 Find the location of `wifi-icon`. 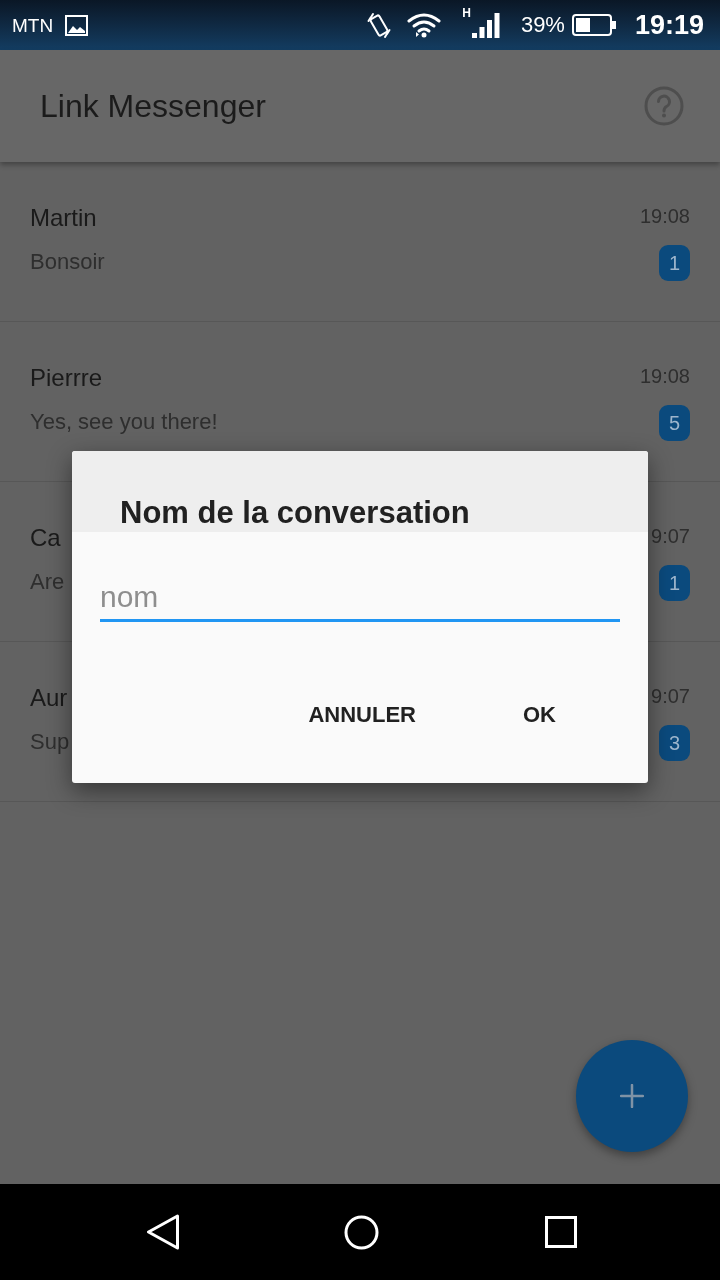

wifi-icon is located at coordinates (424, 25).